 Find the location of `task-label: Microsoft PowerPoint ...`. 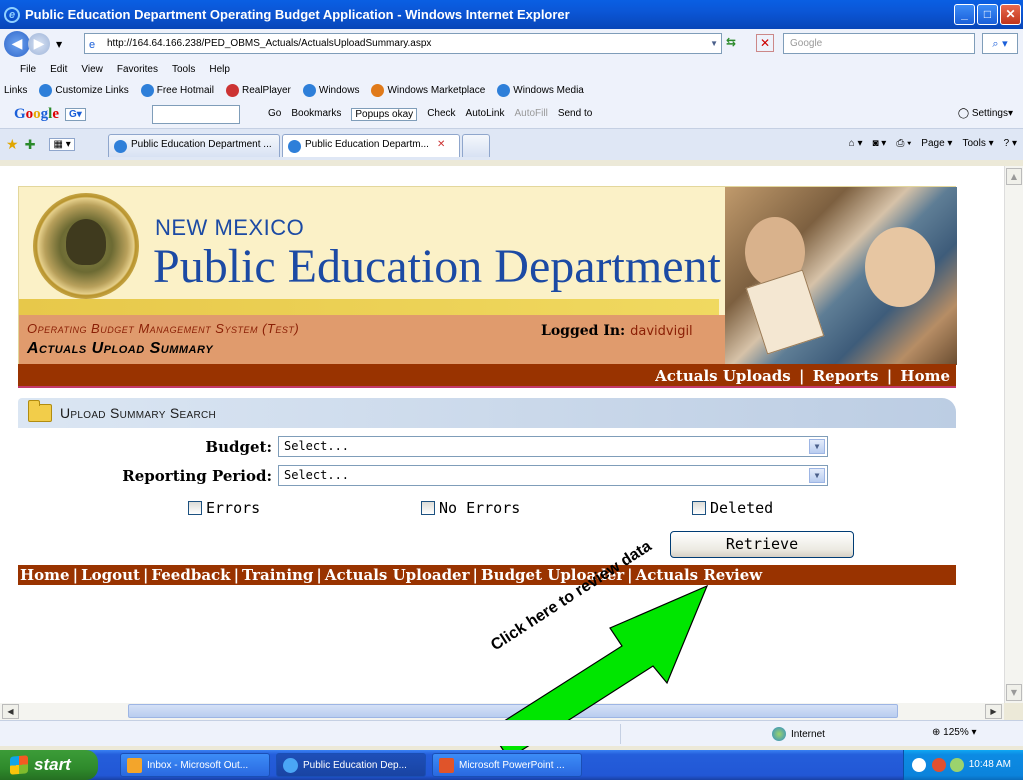

task-label: Microsoft PowerPoint ... is located at coordinates (512, 765).